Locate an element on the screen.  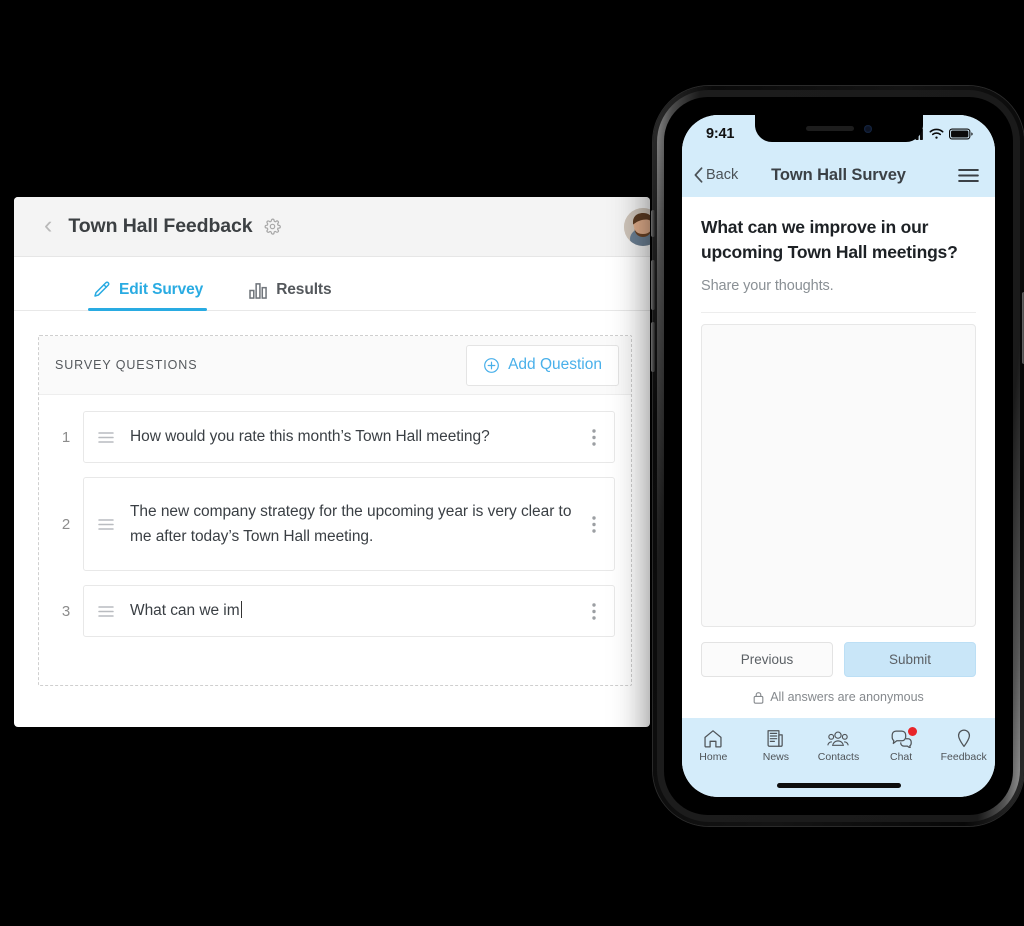
question-row: 3 What can we im is located at coordinates (335, 611).